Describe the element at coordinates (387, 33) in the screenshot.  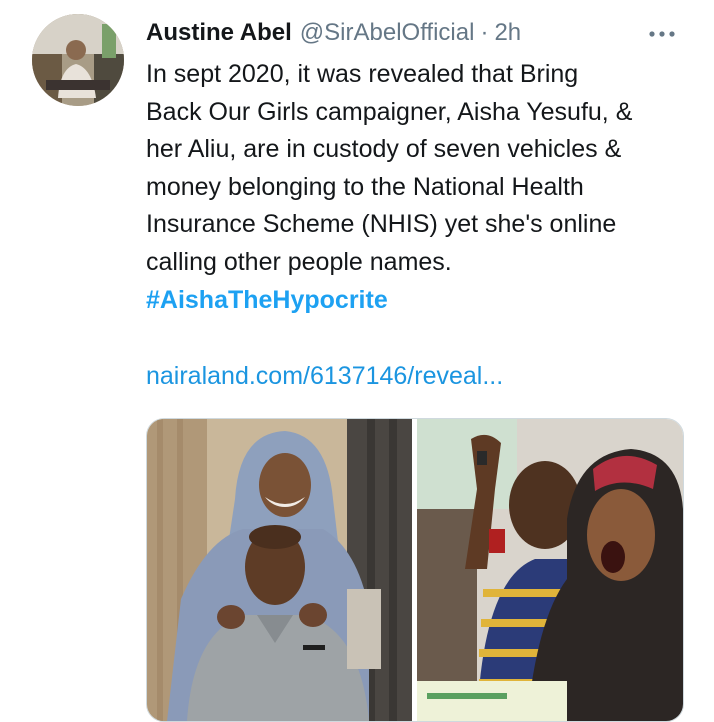
I see `author-handle: @SirAbelOfficial` at that location.